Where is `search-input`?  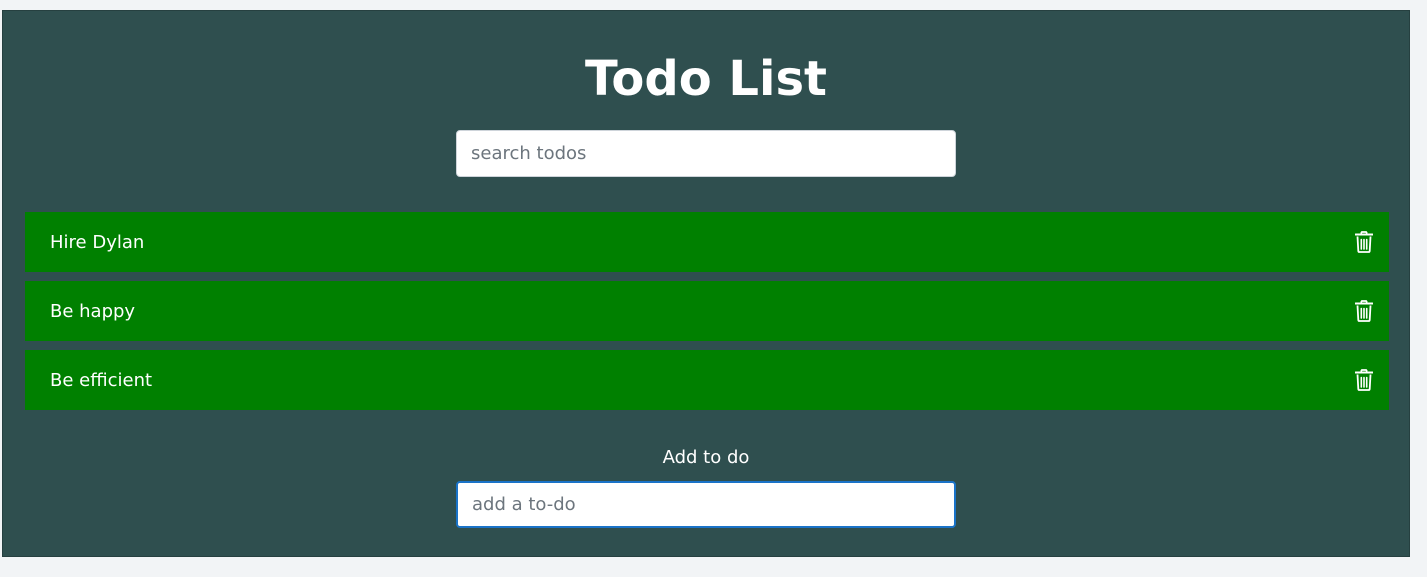 search-input is located at coordinates (706, 153).